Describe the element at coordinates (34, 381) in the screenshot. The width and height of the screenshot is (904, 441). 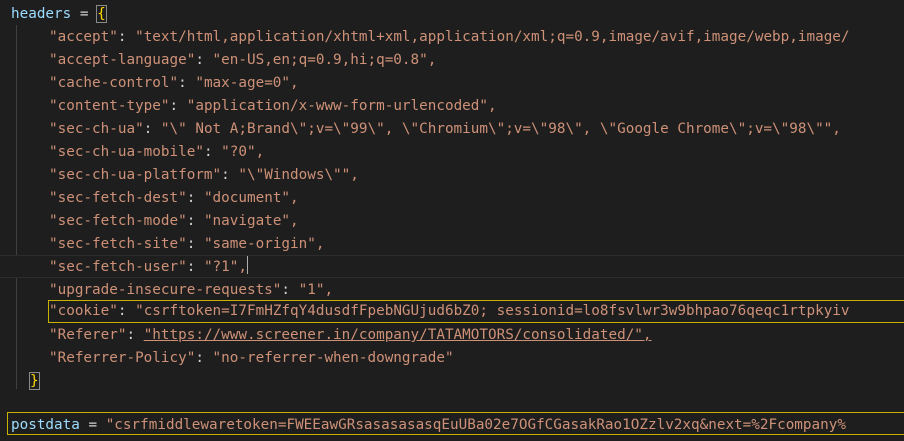
I see `close-brace: }` at that location.